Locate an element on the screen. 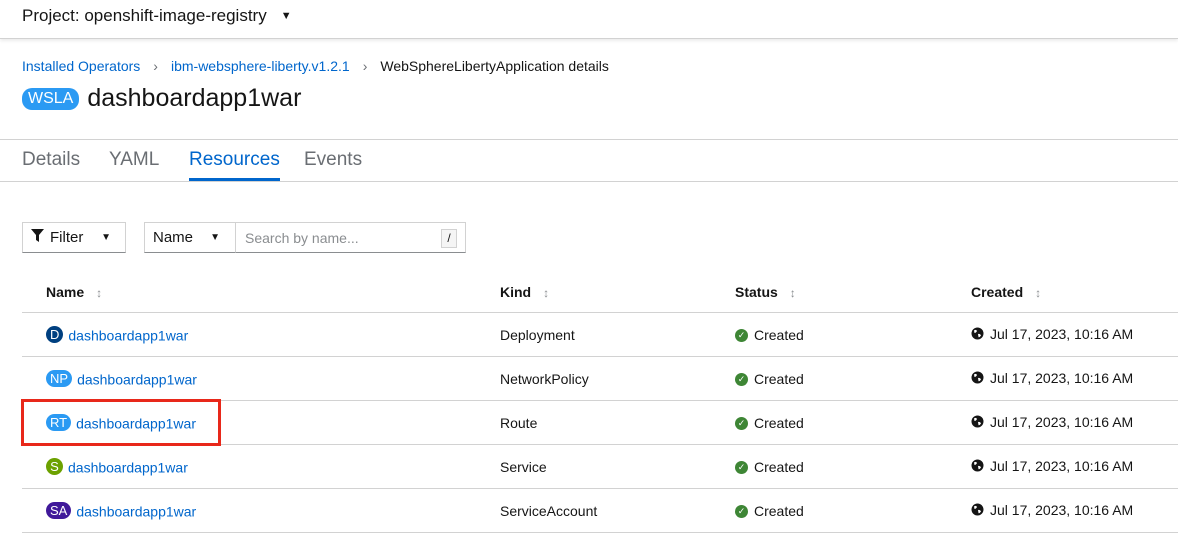 The width and height of the screenshot is (1178, 547). resource-kind-badge: S is located at coordinates (54, 467).